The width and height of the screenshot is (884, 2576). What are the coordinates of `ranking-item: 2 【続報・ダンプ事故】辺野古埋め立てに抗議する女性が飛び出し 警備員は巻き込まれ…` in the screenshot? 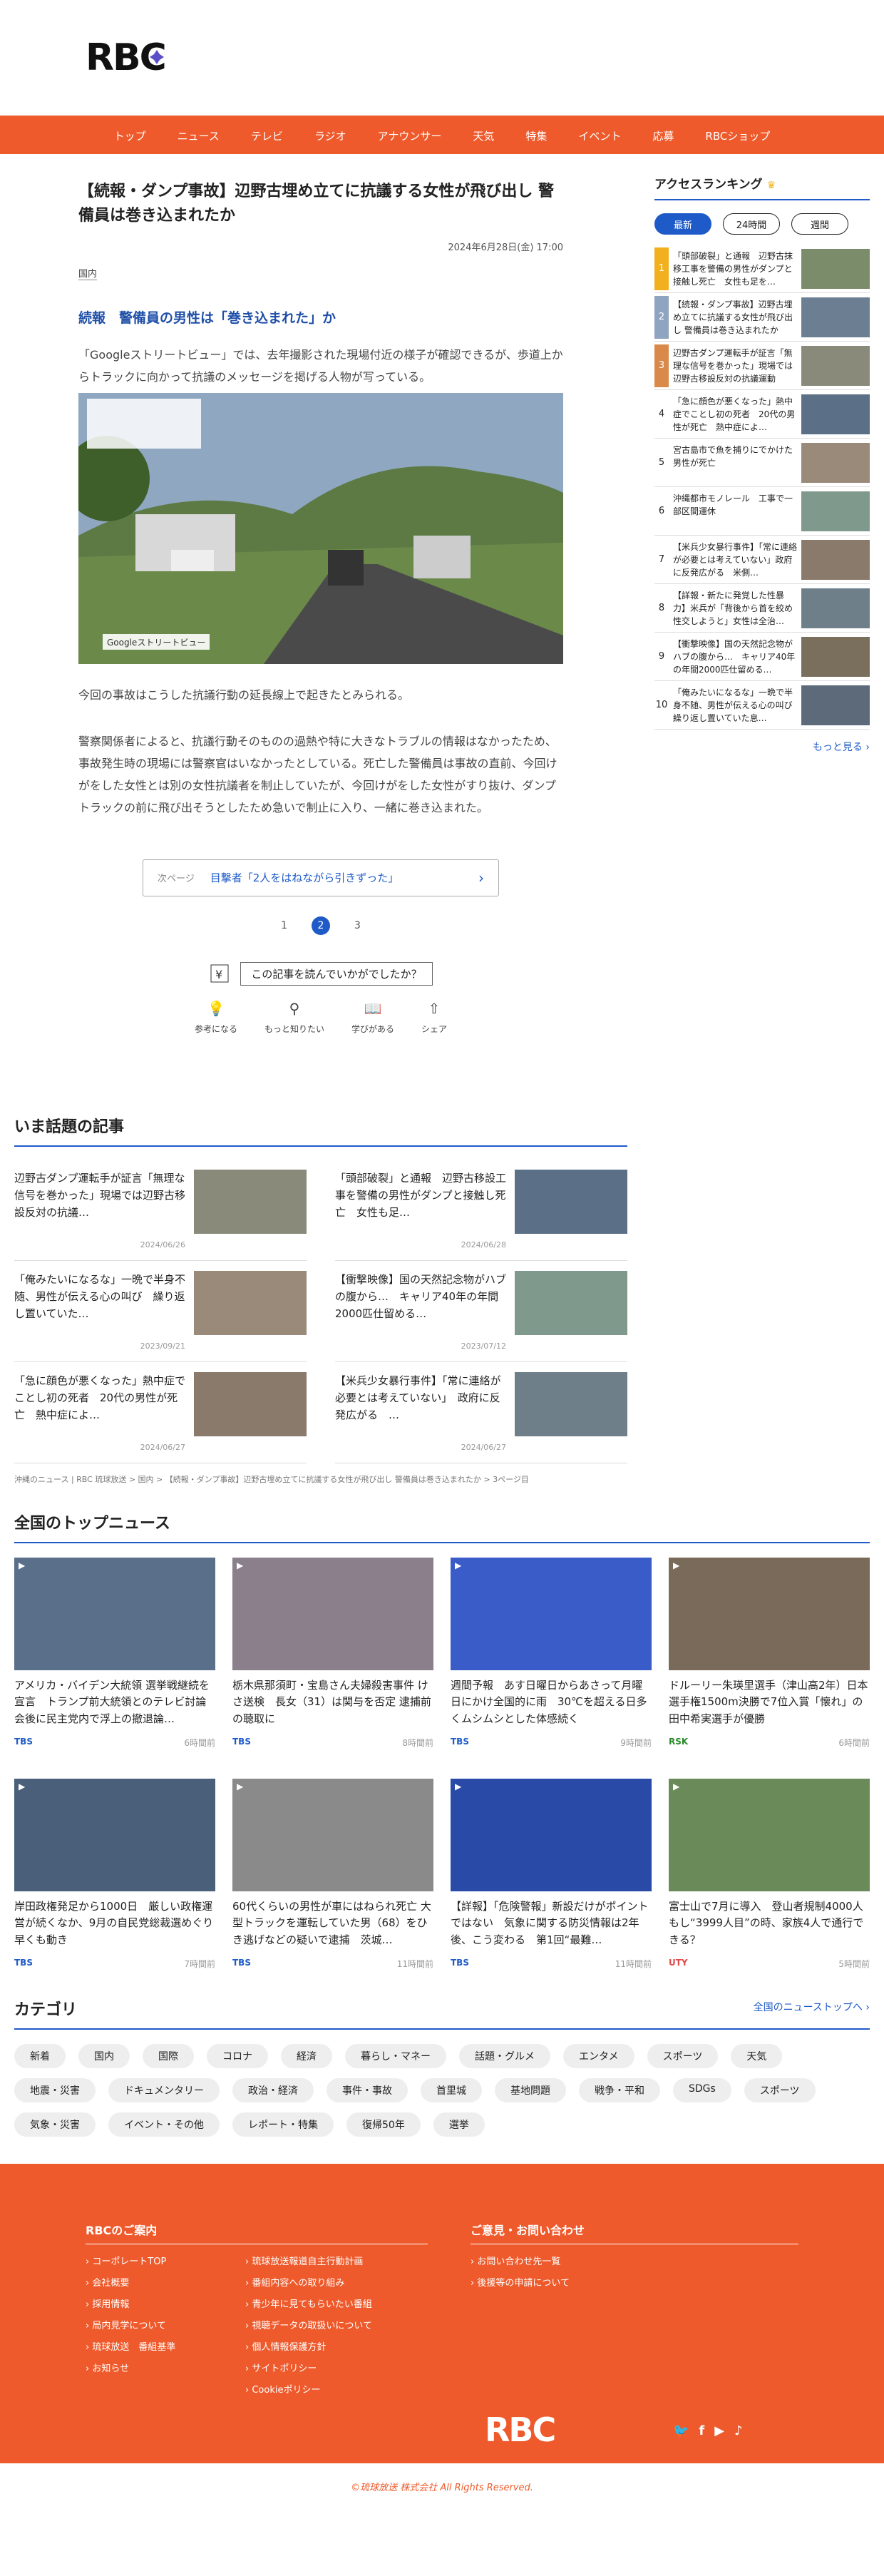 It's located at (762, 318).